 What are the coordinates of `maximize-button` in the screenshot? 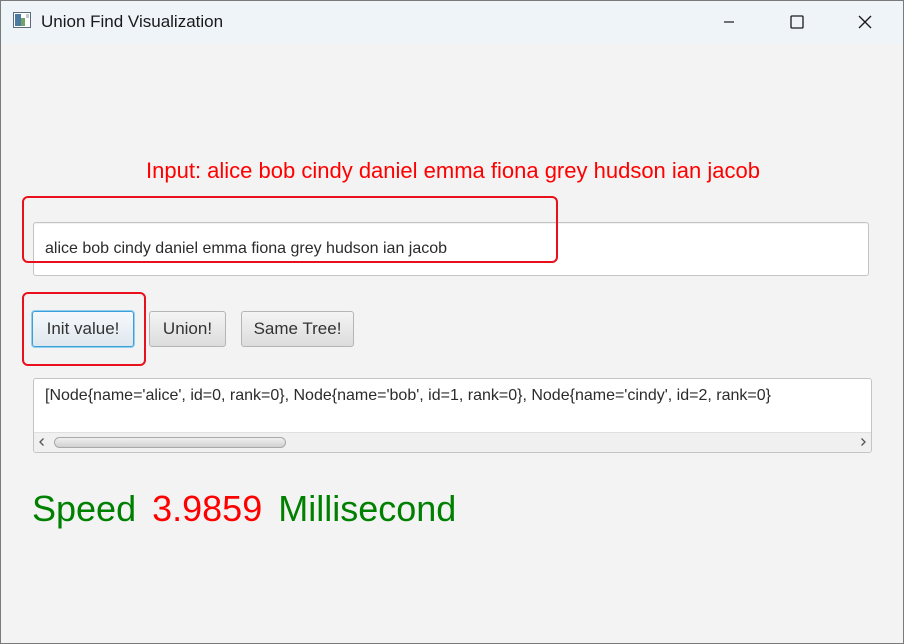 It's located at (797, 22).